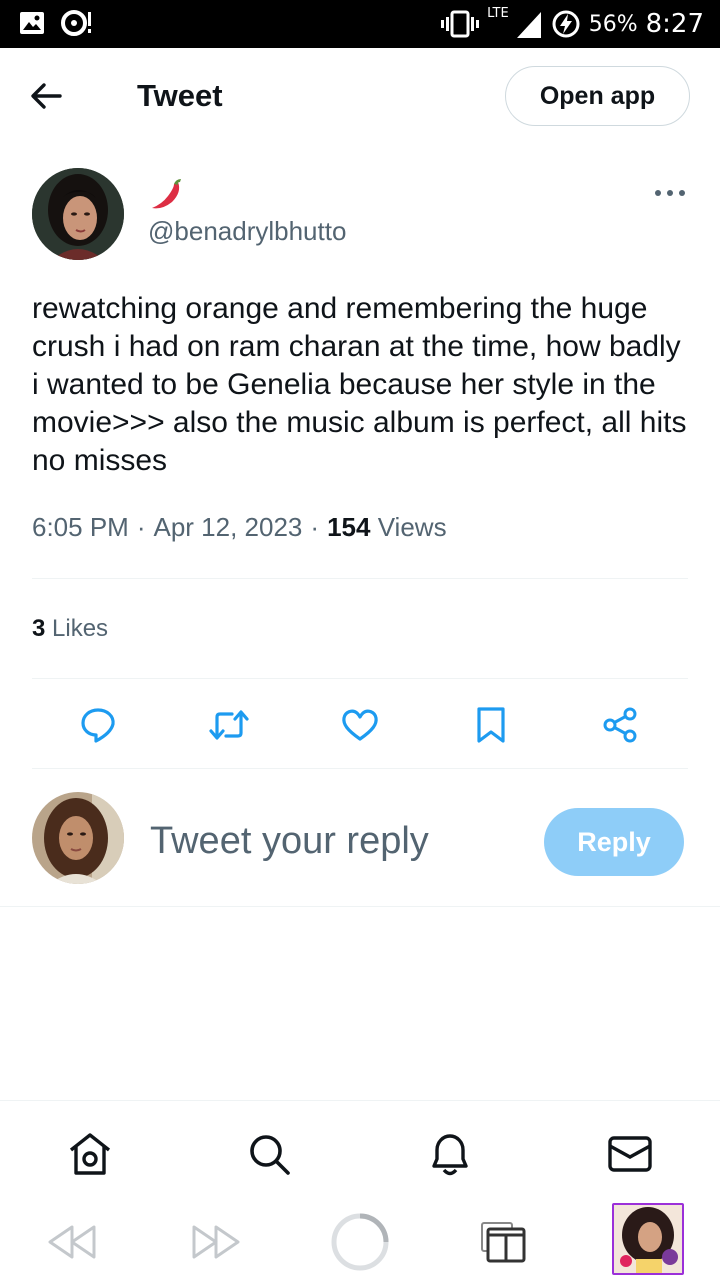 The image size is (720, 1280). I want to click on share-icon, so click(620, 725).